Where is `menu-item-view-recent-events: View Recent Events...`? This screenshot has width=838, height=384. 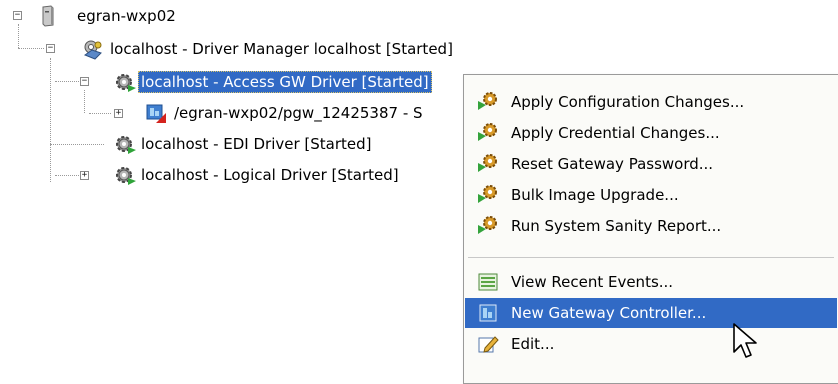 menu-item-view-recent-events: View Recent Events... is located at coordinates (651, 282).